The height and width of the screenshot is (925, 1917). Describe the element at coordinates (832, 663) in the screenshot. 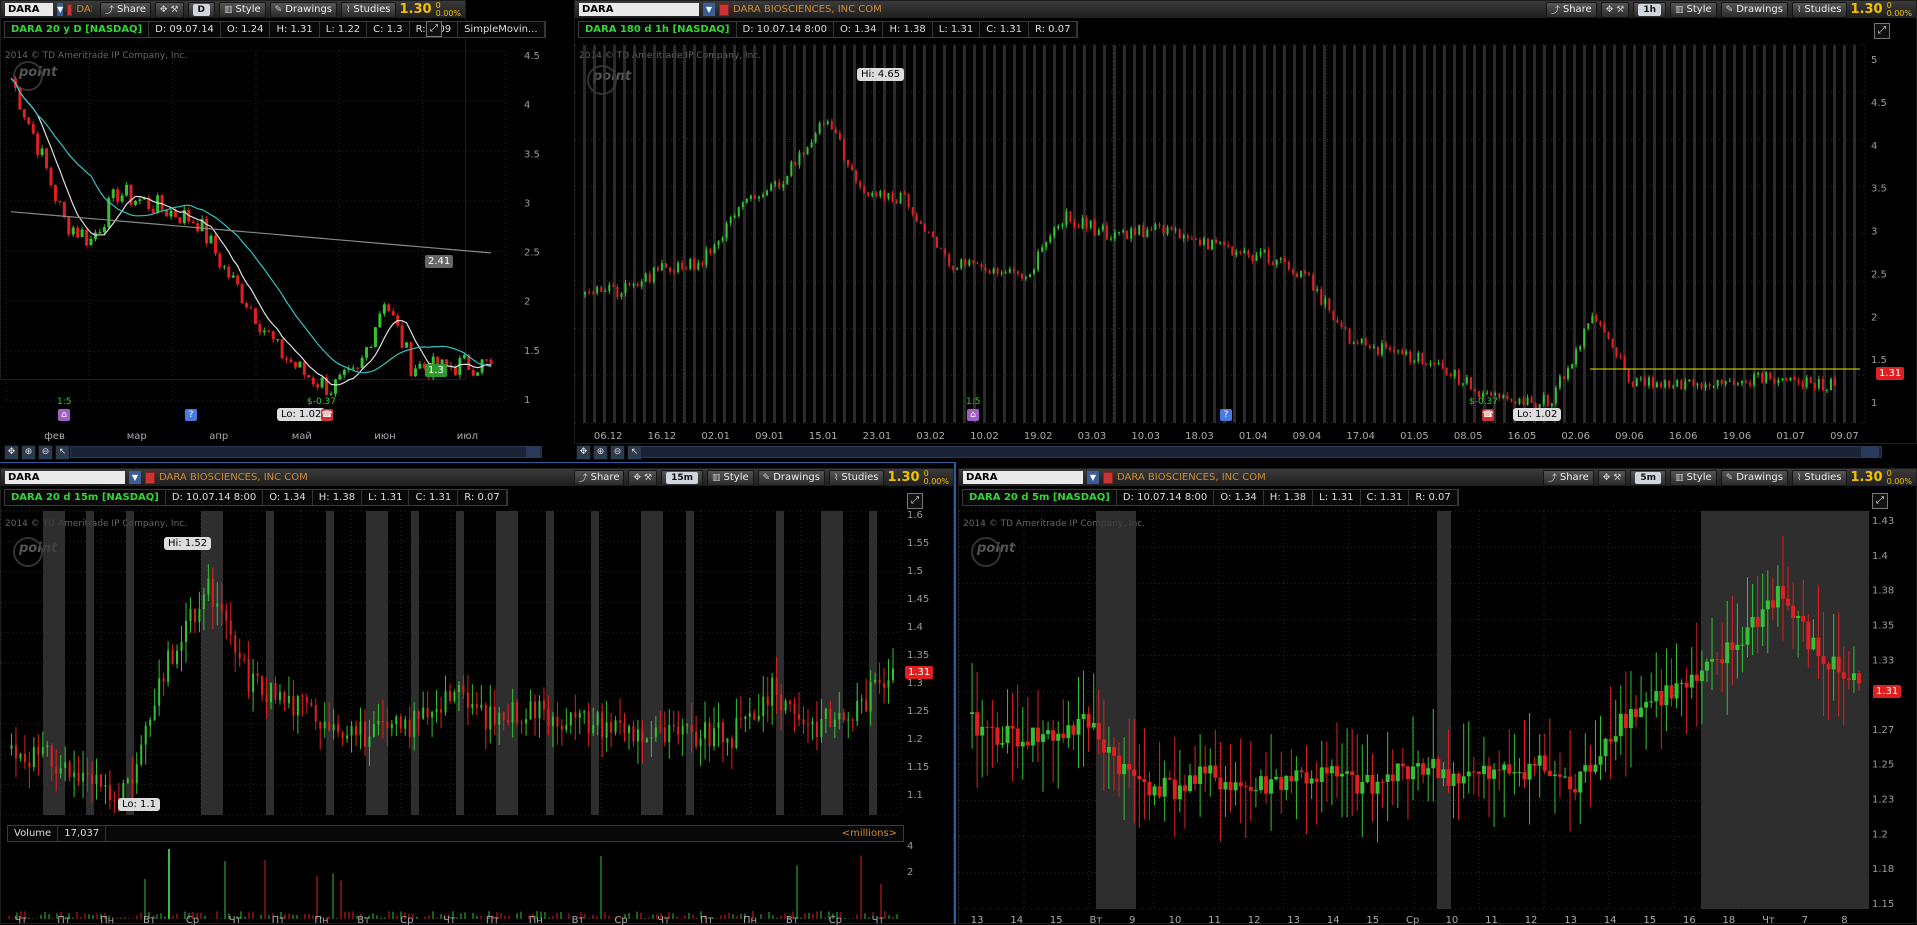

I see `session-shade` at that location.